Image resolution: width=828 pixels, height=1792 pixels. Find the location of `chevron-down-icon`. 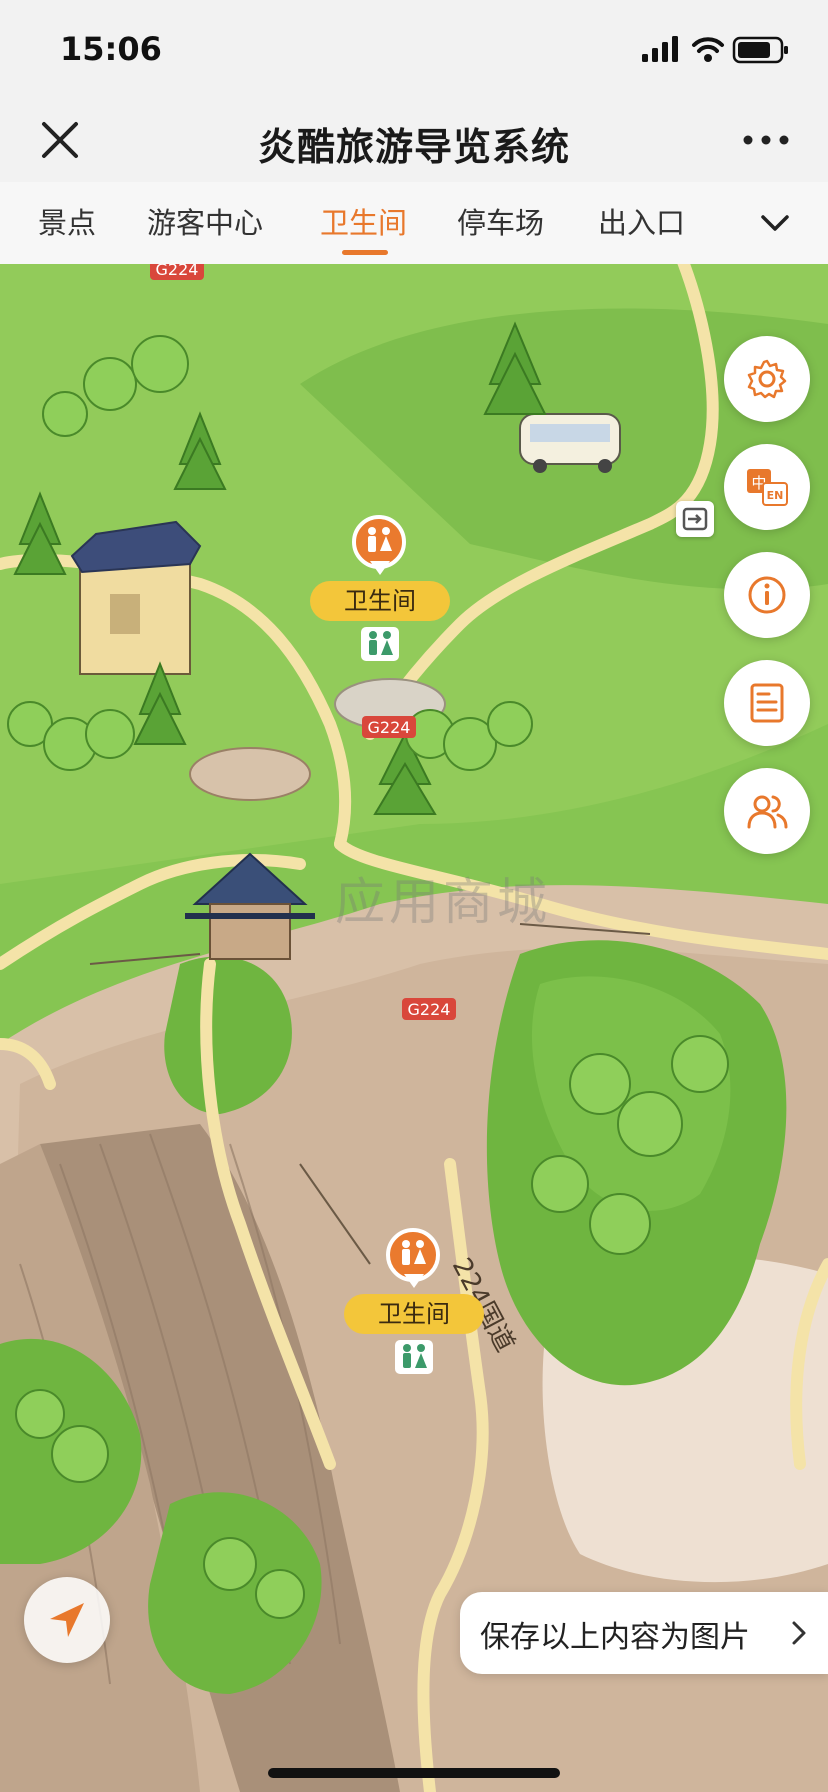

chevron-down-icon is located at coordinates (775, 223).